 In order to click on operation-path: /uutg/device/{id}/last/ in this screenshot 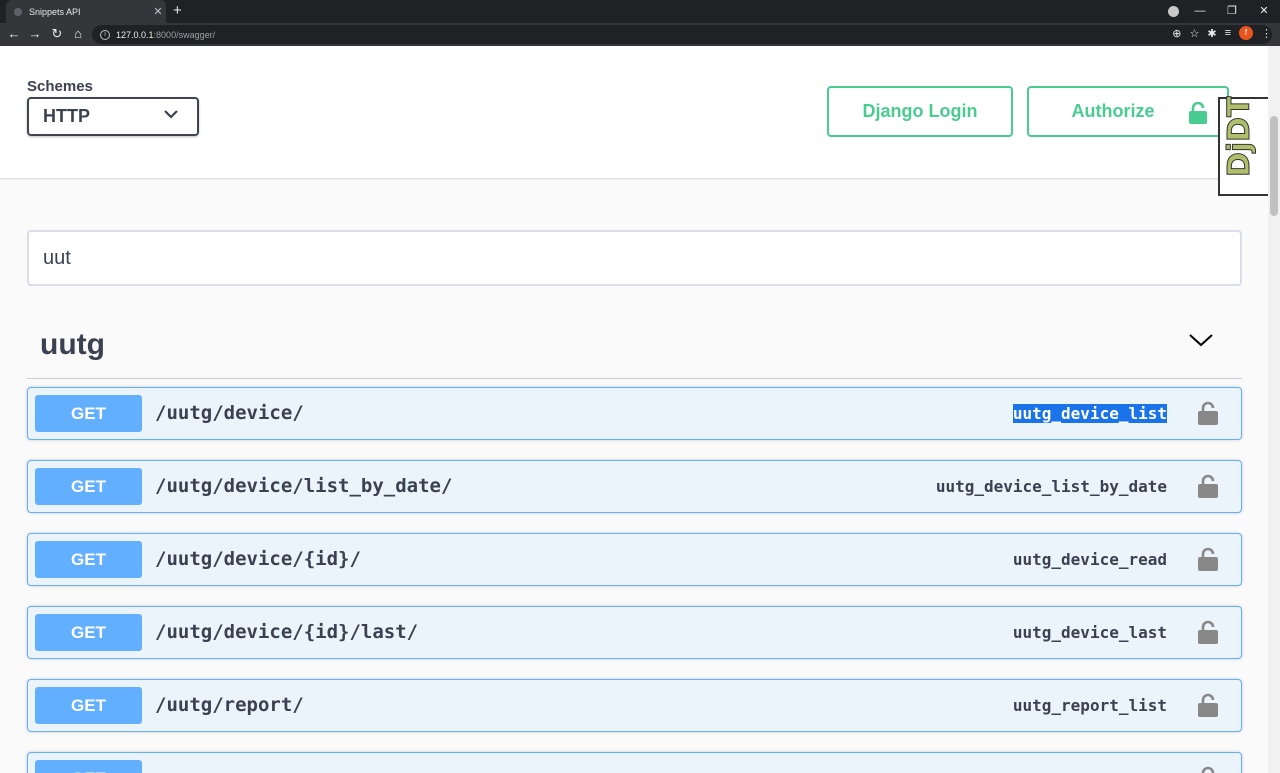, I will do `click(287, 632)`.